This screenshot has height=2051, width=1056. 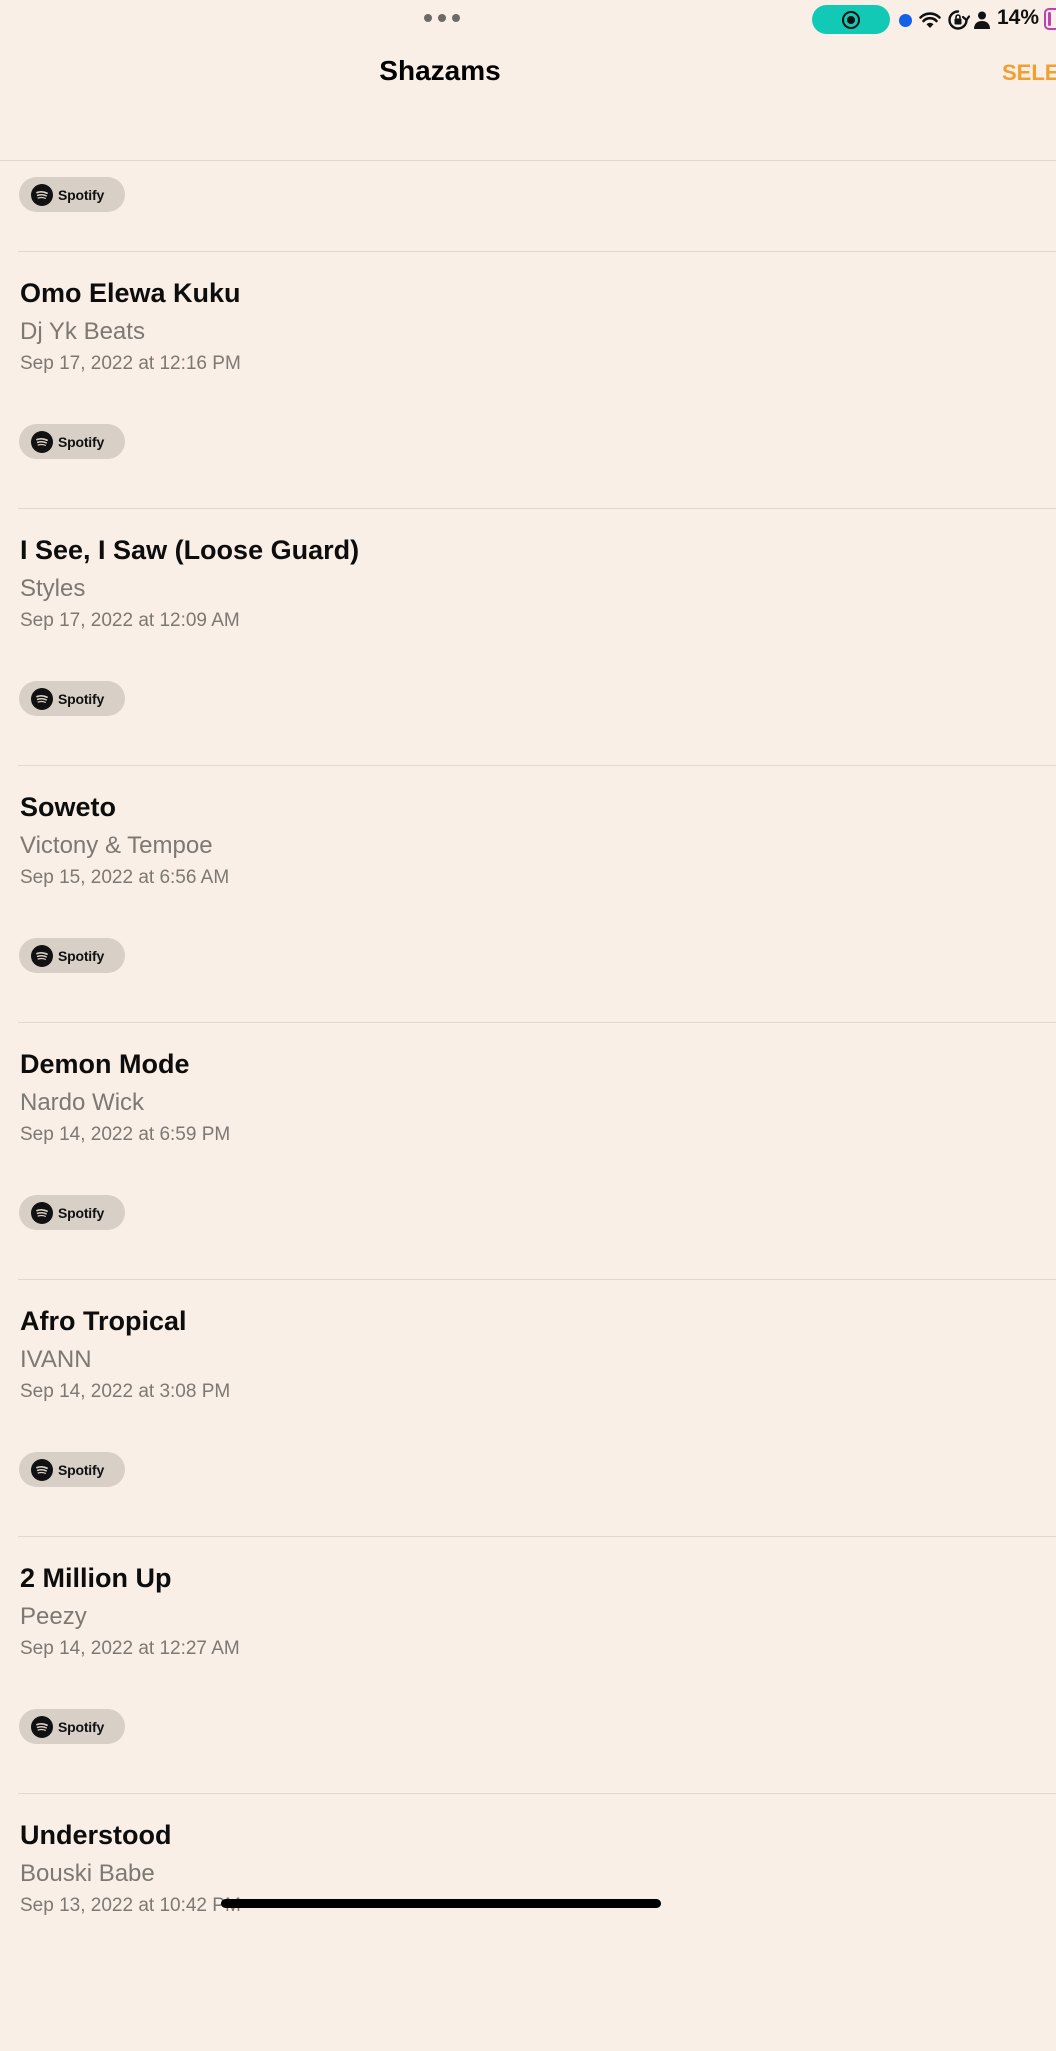 What do you see at coordinates (1029, 73) in the screenshot?
I see `select-button: SELE` at bounding box center [1029, 73].